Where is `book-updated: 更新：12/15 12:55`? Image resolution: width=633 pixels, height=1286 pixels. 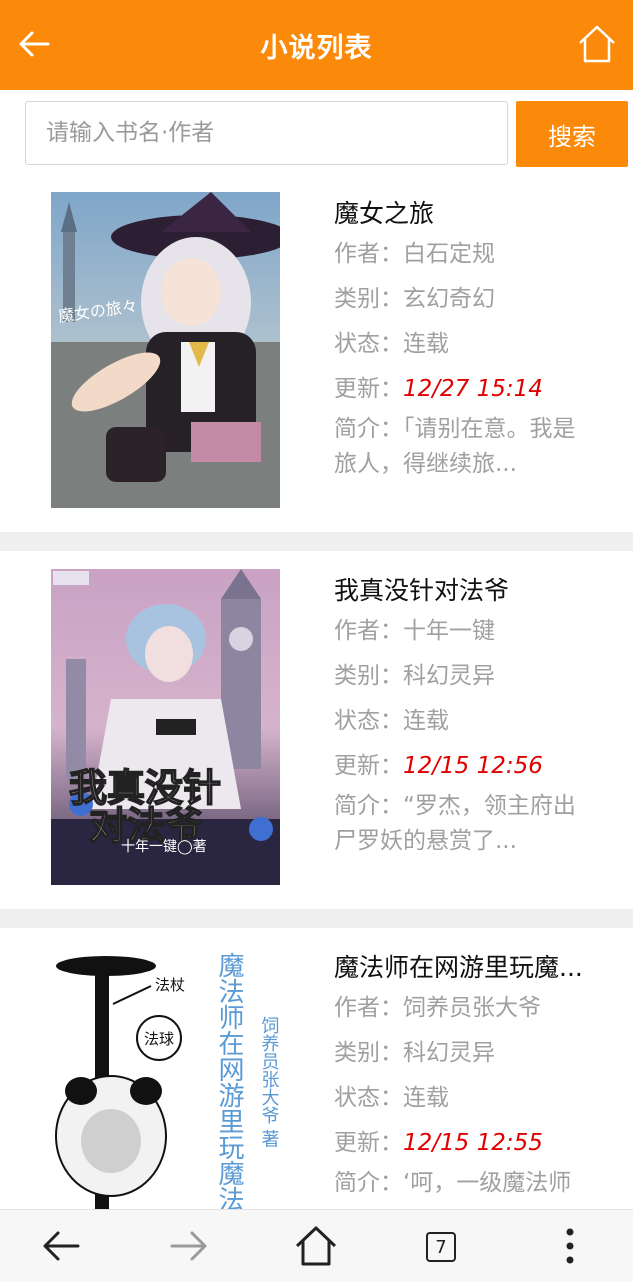
book-updated: 更新：12/15 12:55 is located at coordinates (438, 1143).